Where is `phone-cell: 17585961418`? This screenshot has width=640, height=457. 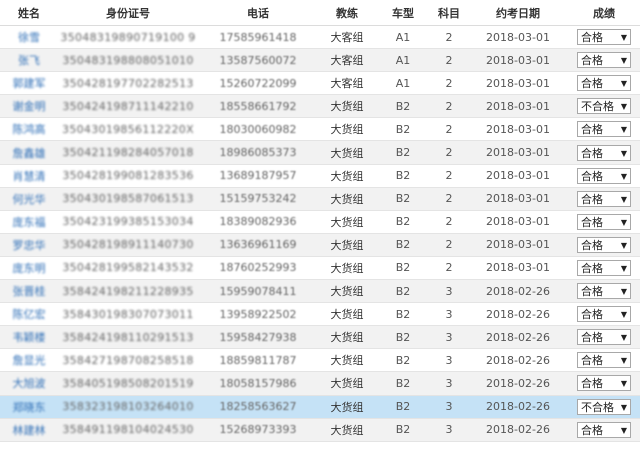
phone-cell: 17585961418 is located at coordinates (258, 37).